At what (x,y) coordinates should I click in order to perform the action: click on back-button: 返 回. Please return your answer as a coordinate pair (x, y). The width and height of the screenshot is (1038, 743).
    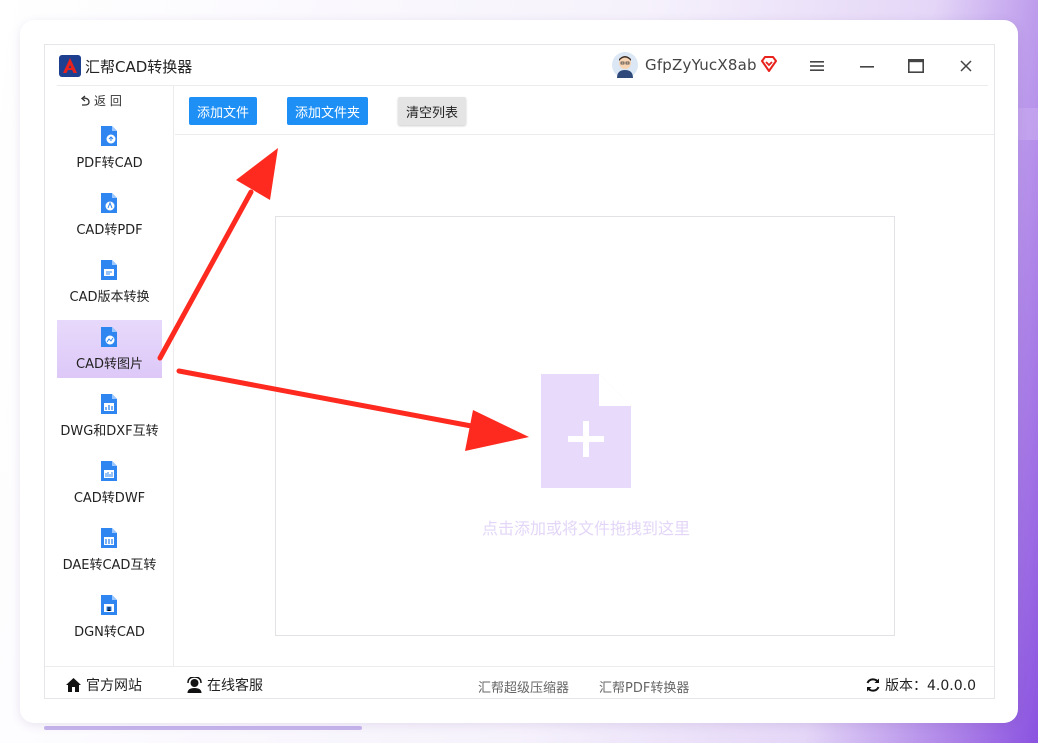
    Looking at the image, I should click on (100, 100).